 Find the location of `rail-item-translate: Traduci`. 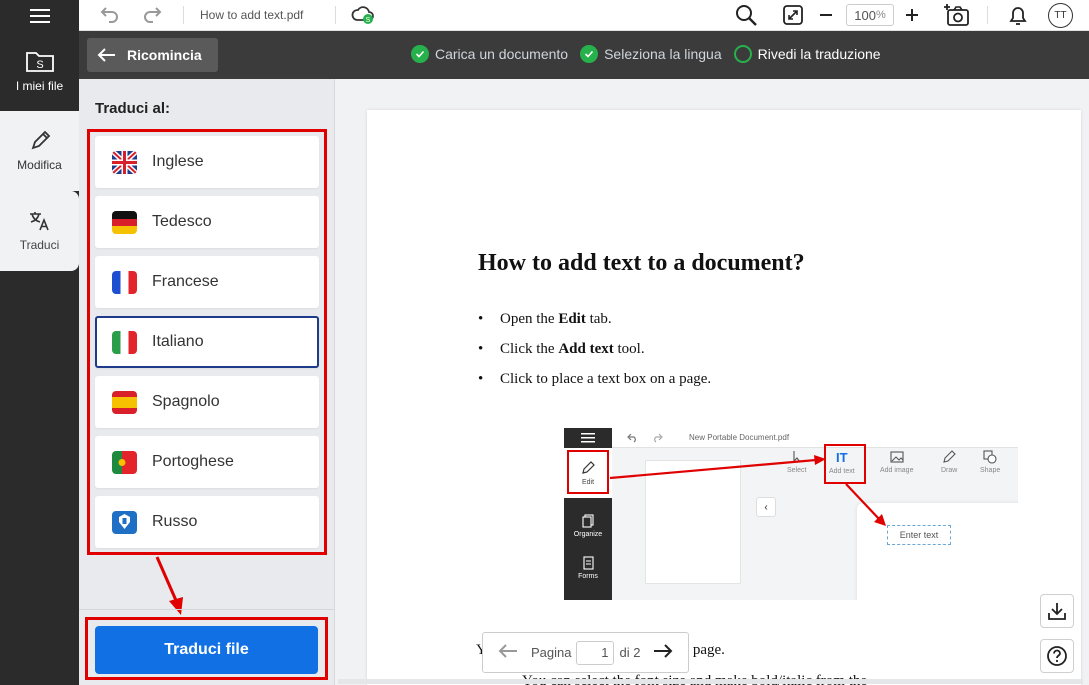

rail-item-translate: Traduci is located at coordinates (39, 231).